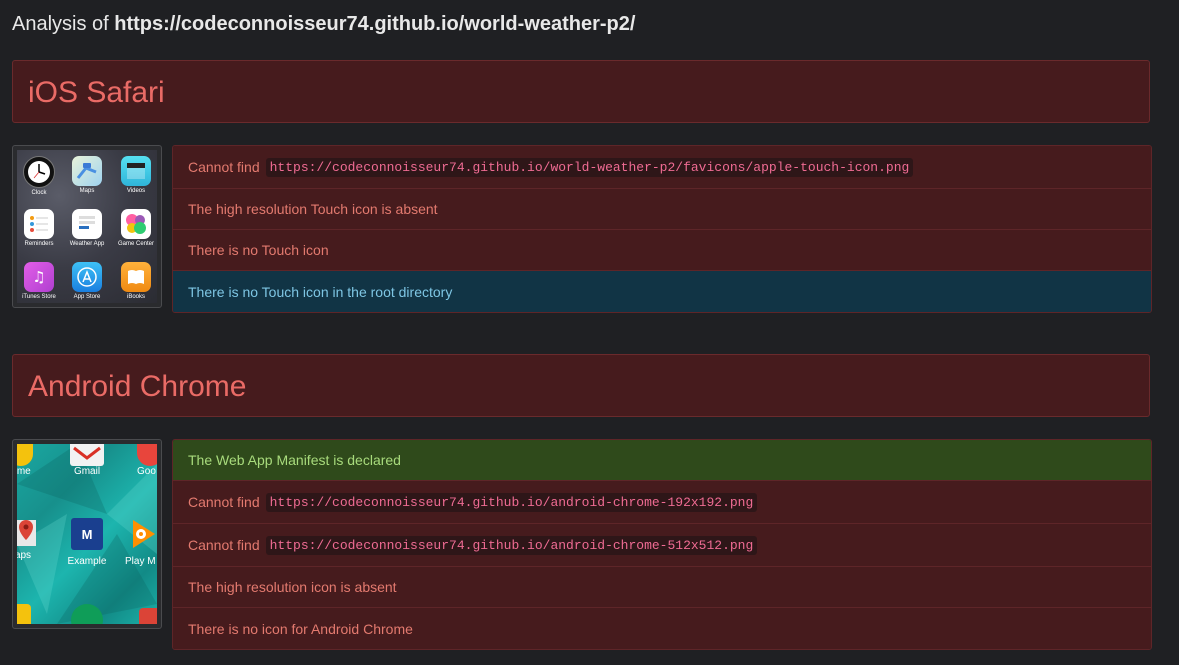 This screenshot has height=665, width=1179. What do you see at coordinates (87, 455) in the screenshot?
I see `gmail-icon` at bounding box center [87, 455].